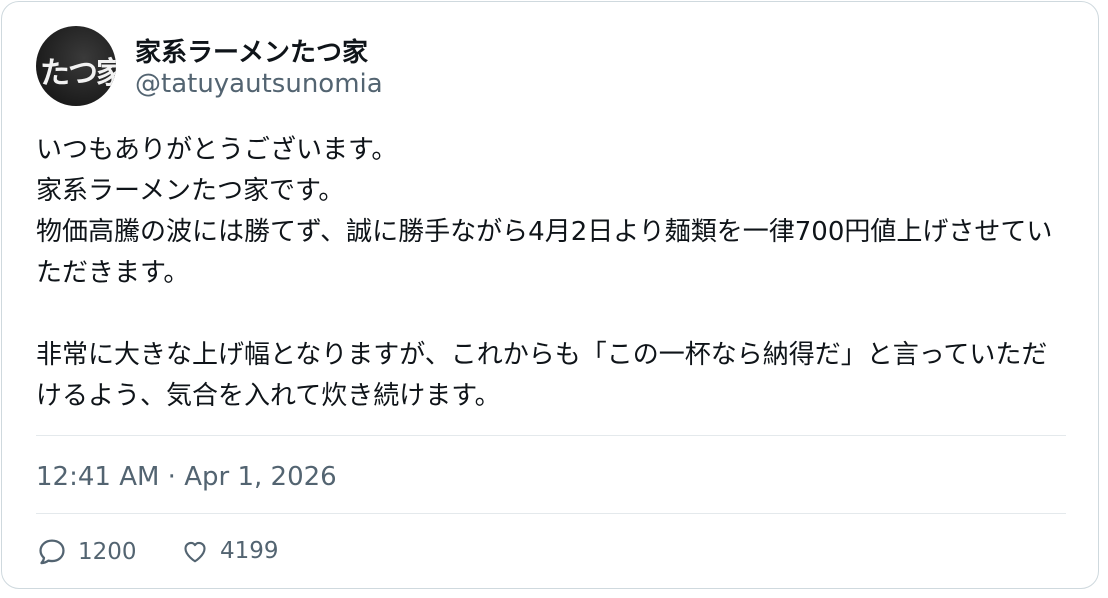  I want to click on like-button: 4199, so click(229, 551).